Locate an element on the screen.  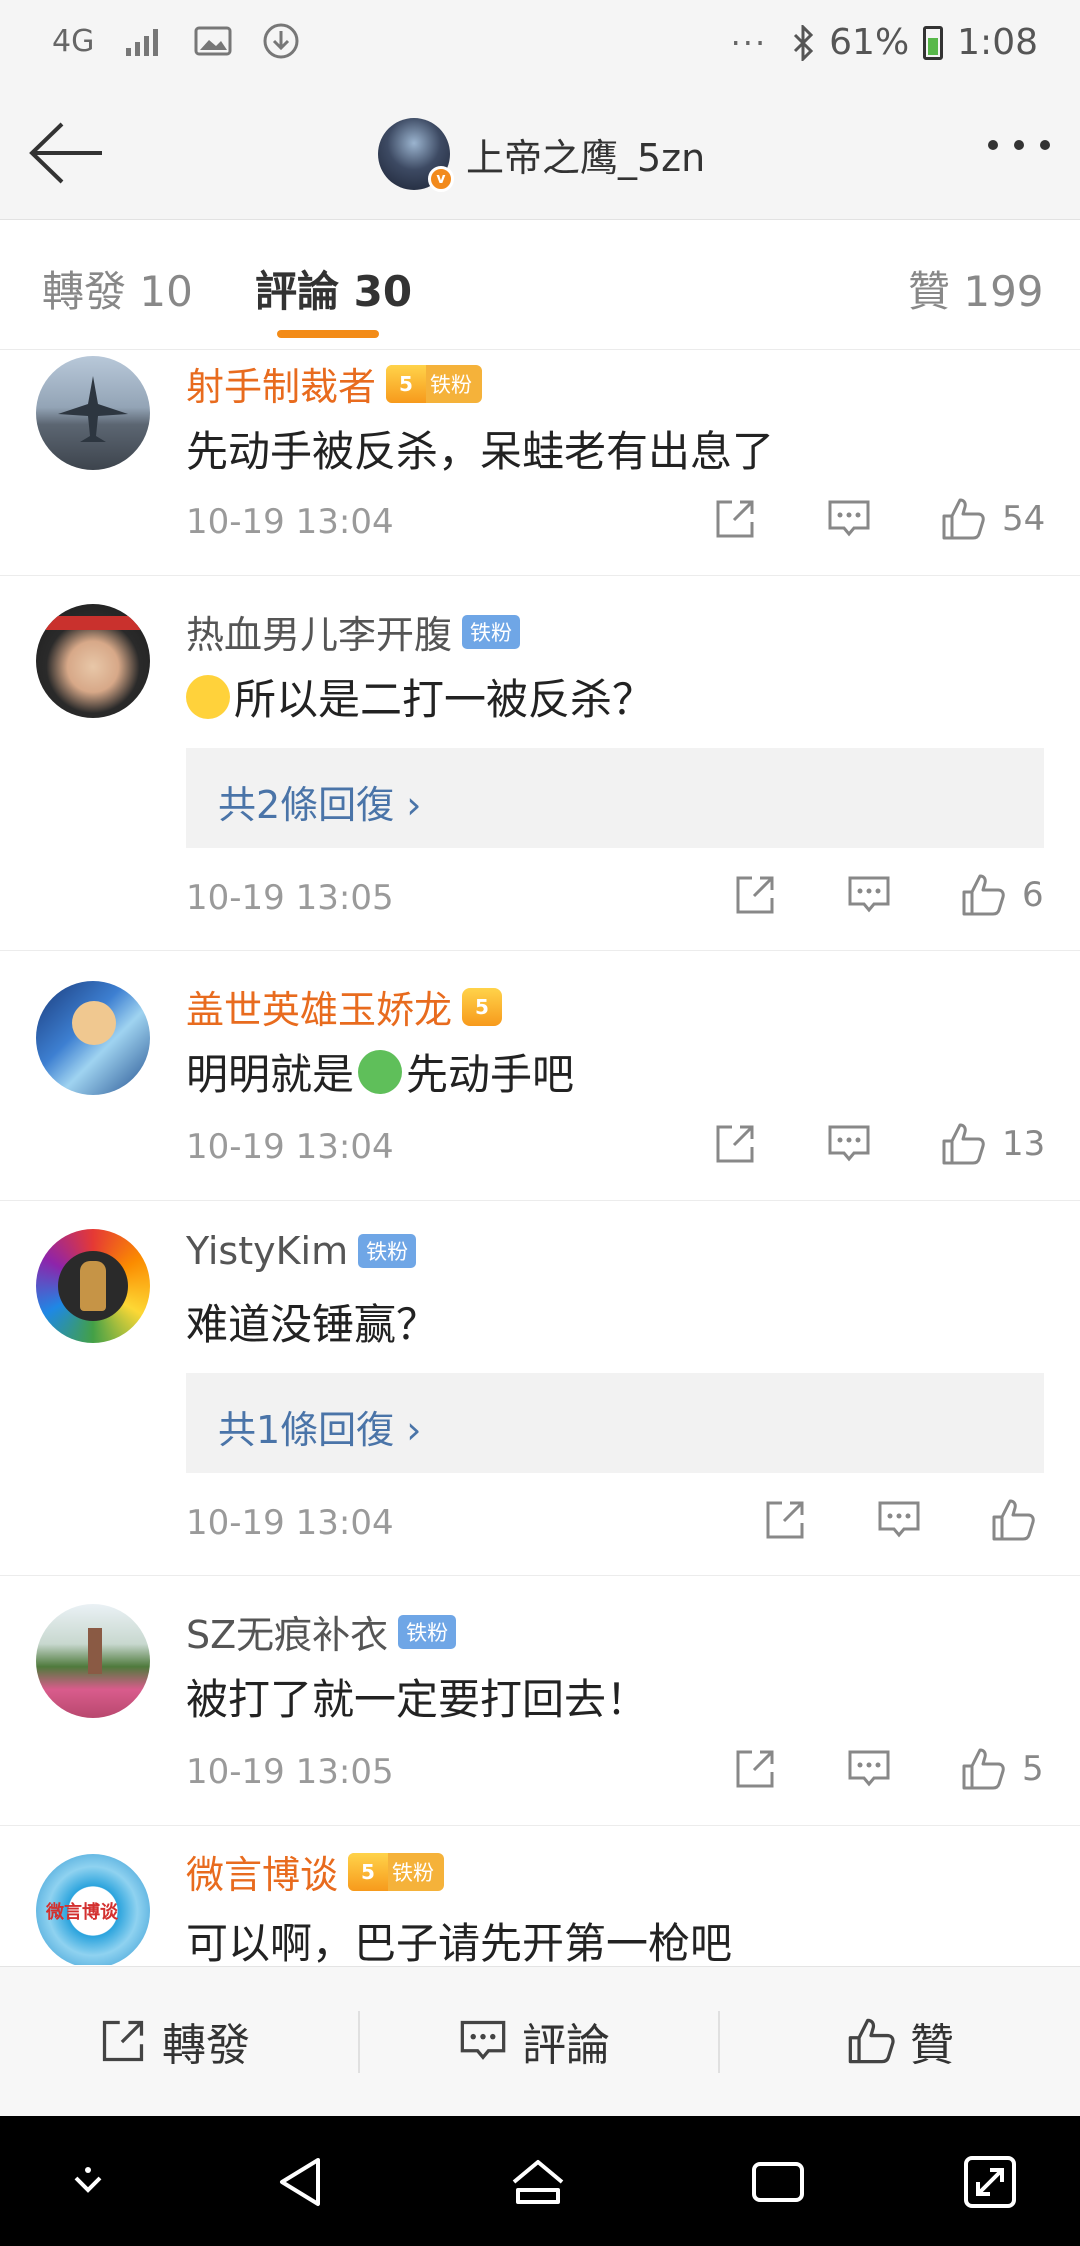
tab-repost: 轉發 10 is located at coordinates (117, 288).